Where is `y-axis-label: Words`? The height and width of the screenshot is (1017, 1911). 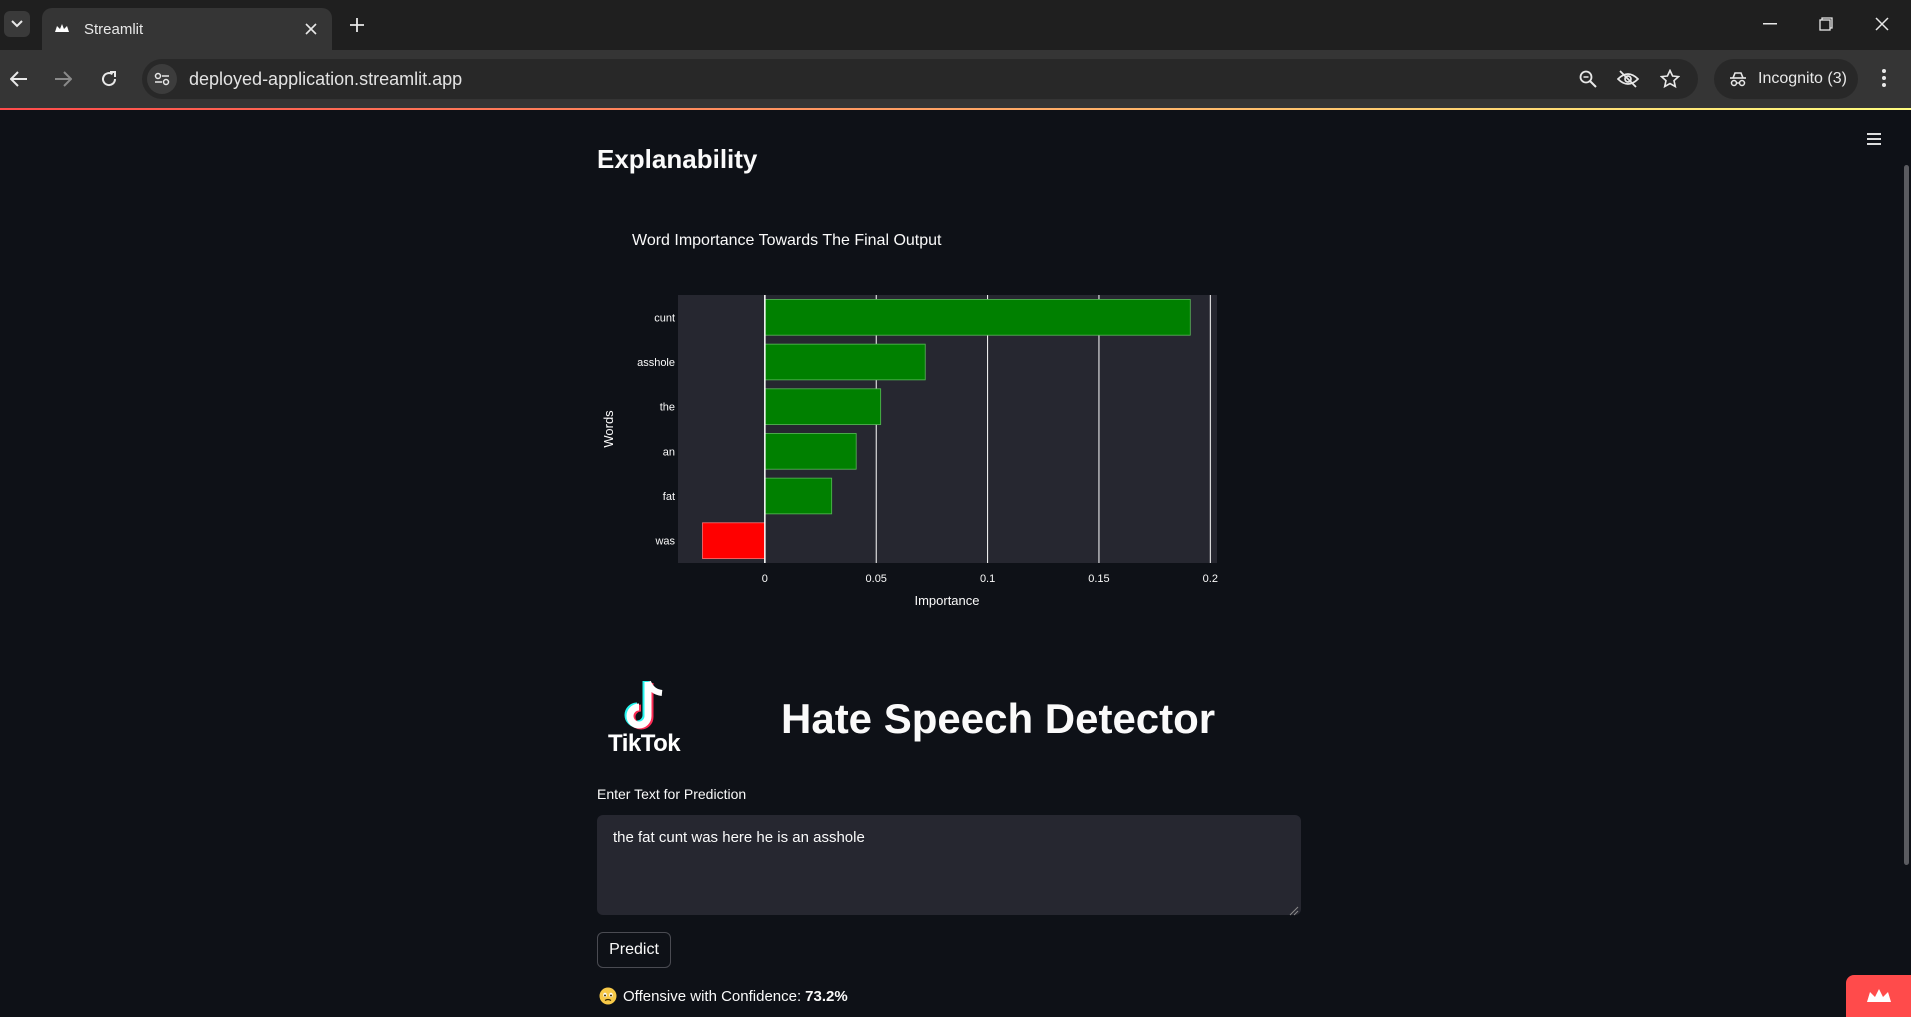 y-axis-label: Words is located at coordinates (608, 429).